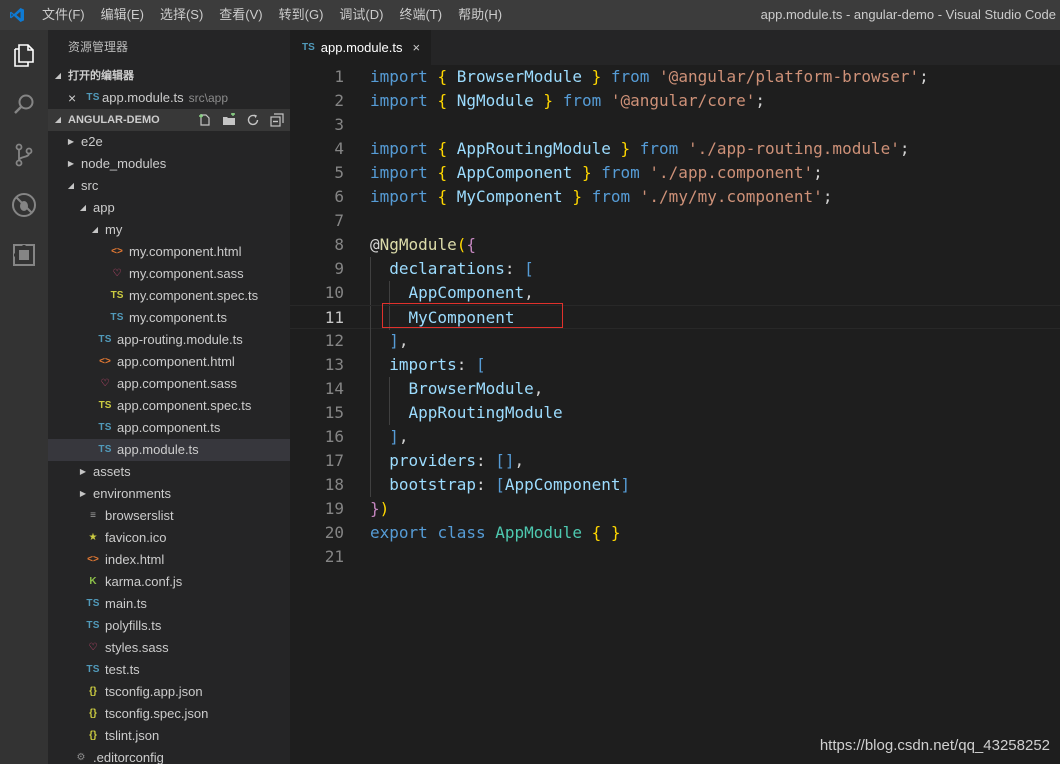  I want to click on code-line: 9 declarations: [, so click(675, 269).